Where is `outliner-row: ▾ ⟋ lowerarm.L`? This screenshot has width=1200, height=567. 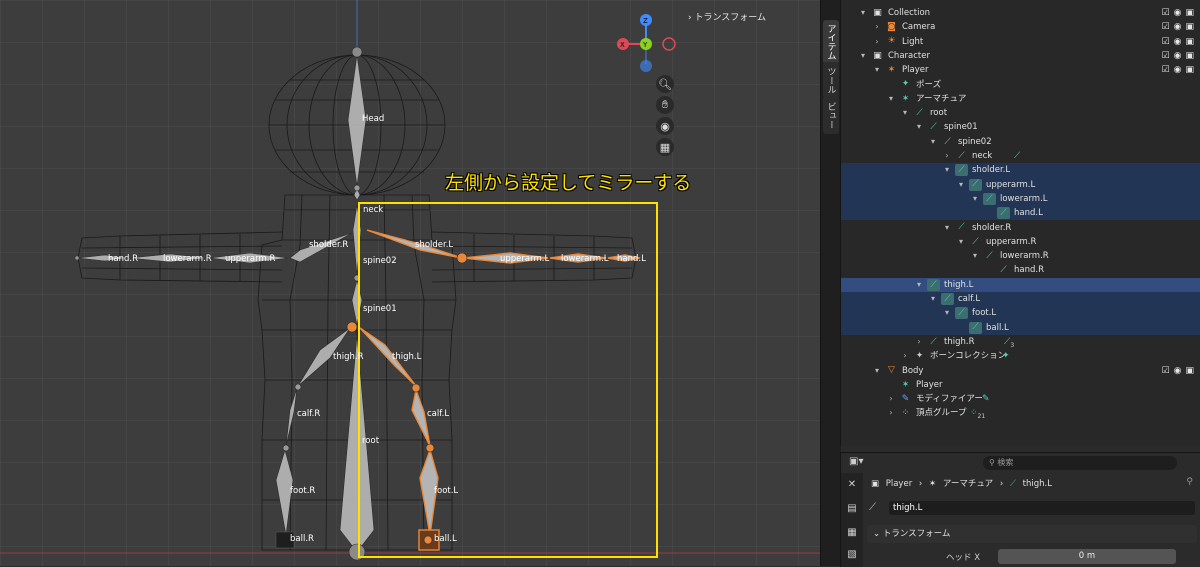
outliner-row: ▾ ⟋ lowerarm.L is located at coordinates (1020, 199).